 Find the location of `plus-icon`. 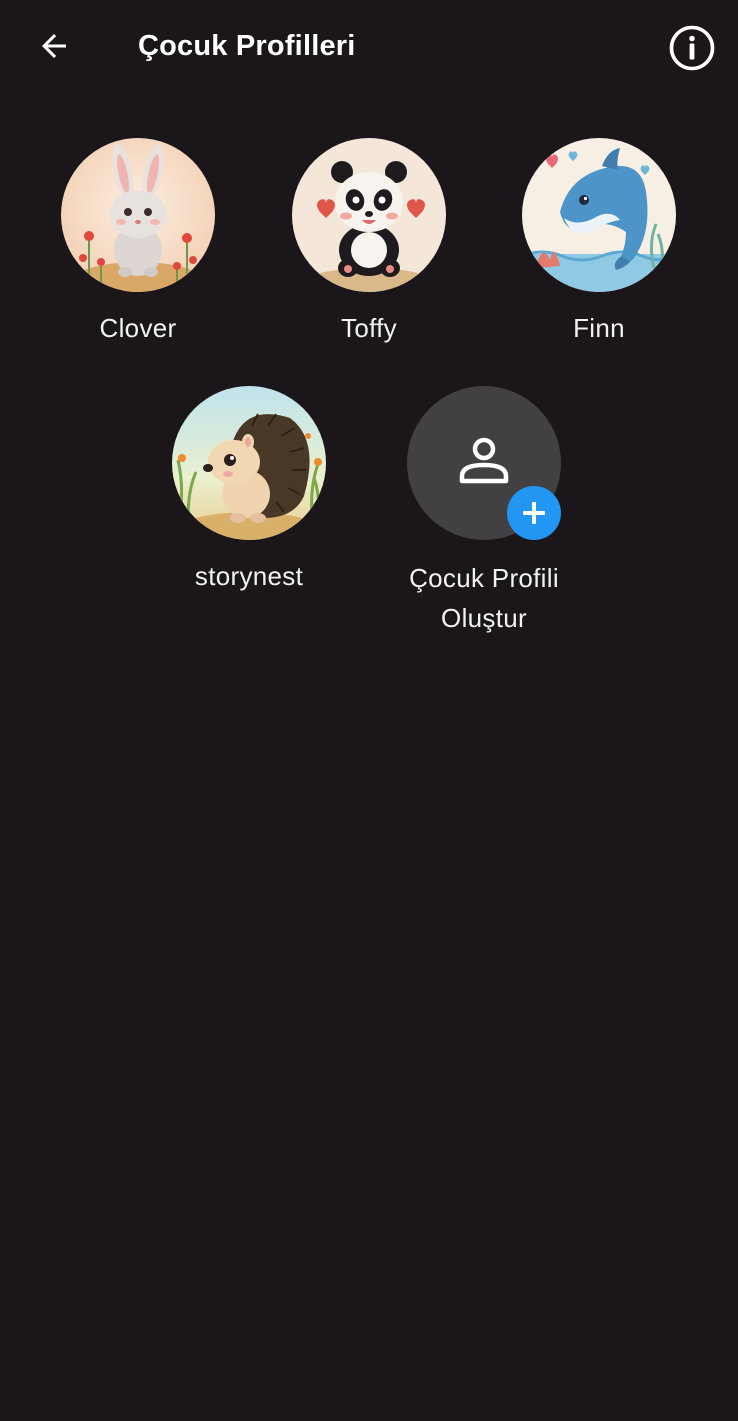

plus-icon is located at coordinates (534, 513).